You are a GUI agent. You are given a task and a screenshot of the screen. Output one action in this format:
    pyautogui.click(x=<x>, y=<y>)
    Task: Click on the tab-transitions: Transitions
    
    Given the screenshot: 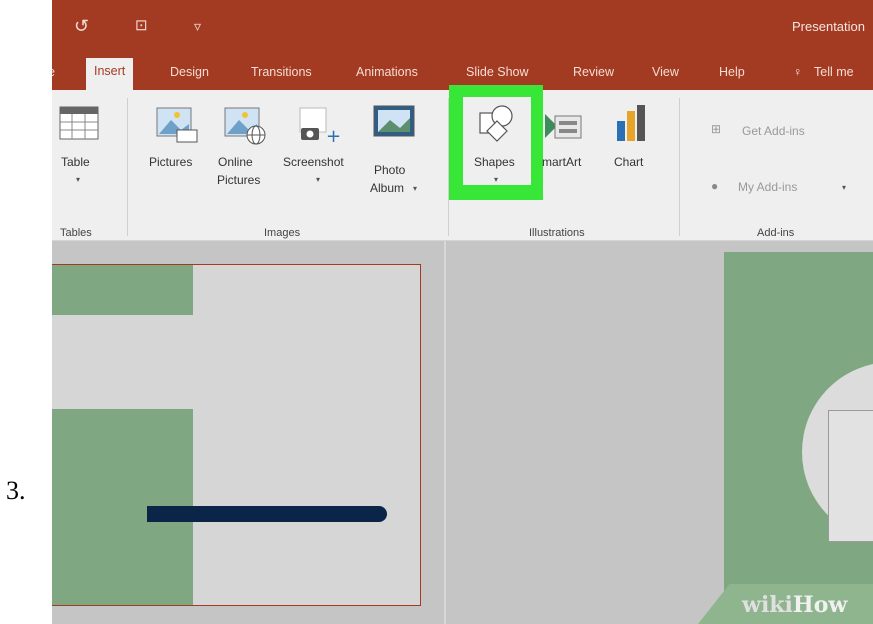 What is the action you would take?
    pyautogui.click(x=281, y=76)
    